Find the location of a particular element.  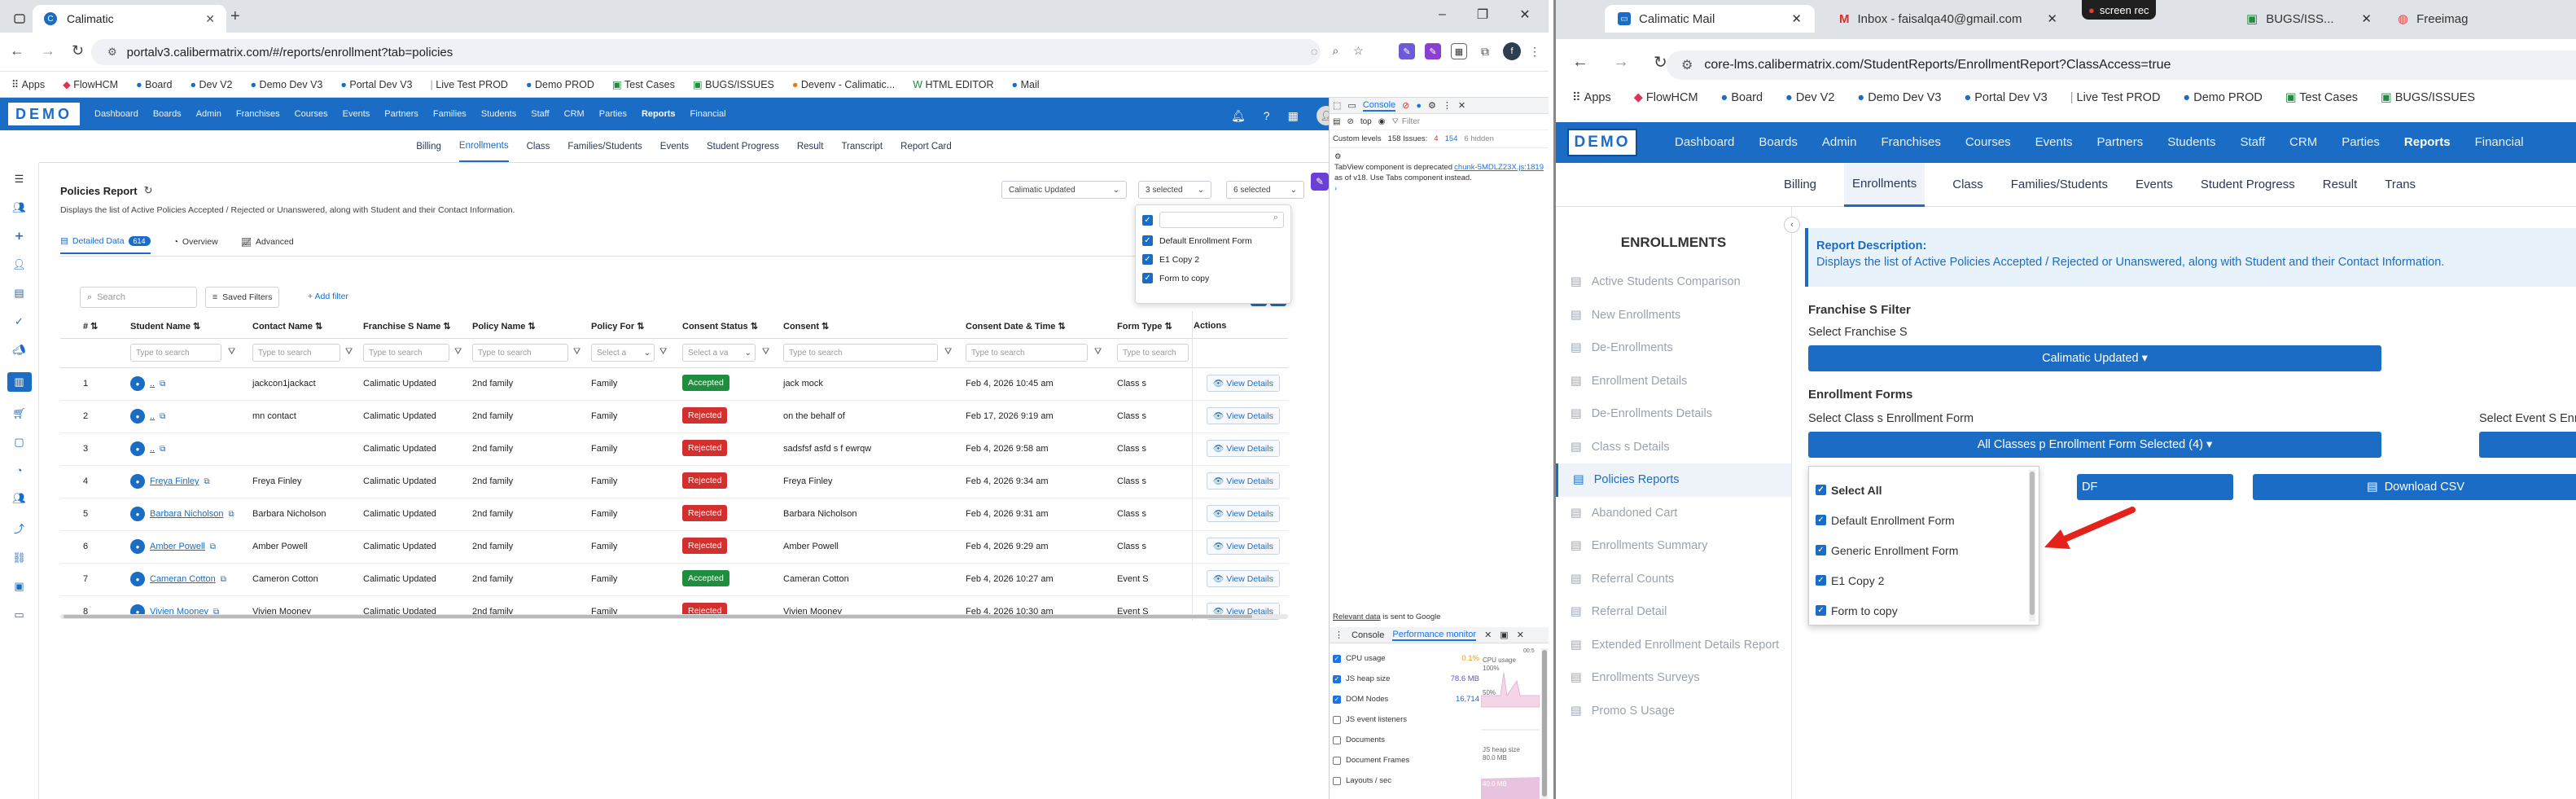

event-forms-select-button is located at coordinates (2527, 445).